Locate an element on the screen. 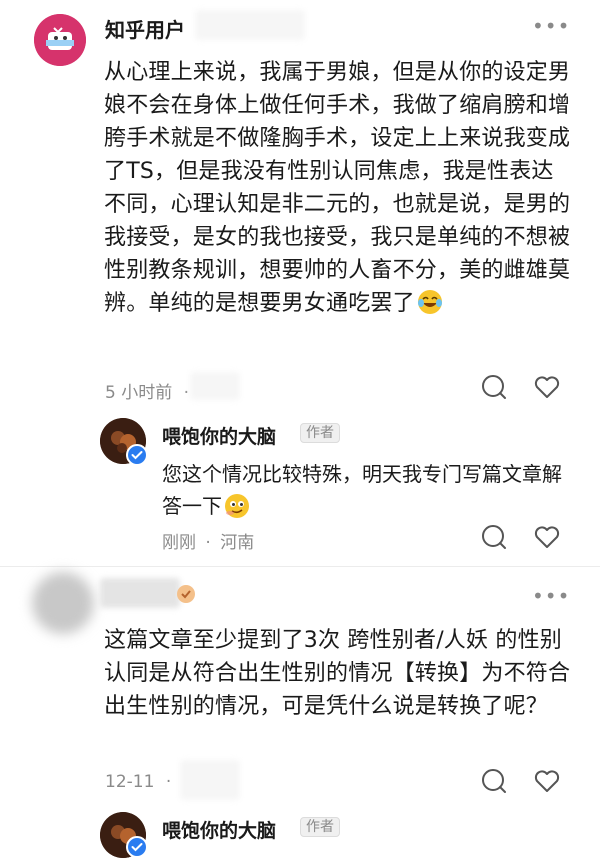  comment-time: 12-11 is located at coordinates (130, 782).